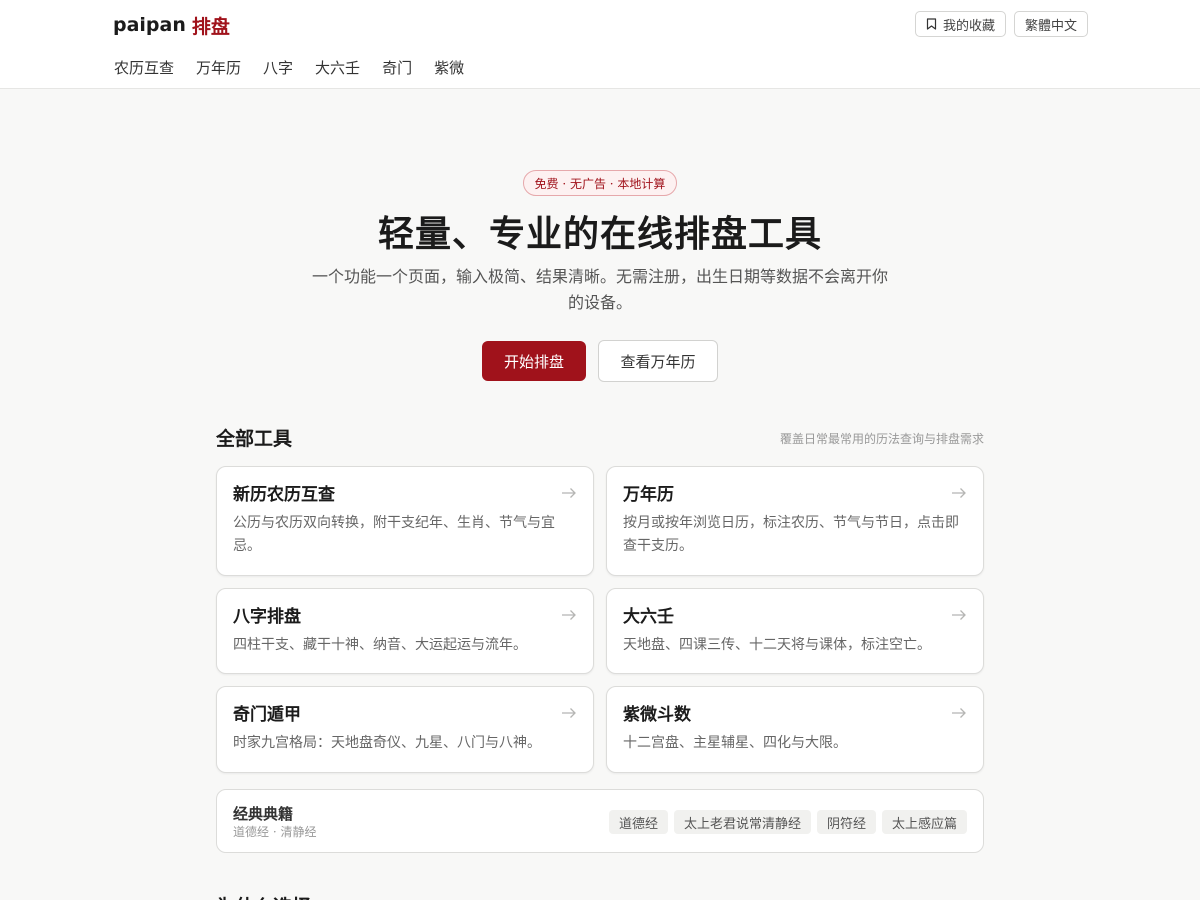  Describe the element at coordinates (881, 439) in the screenshot. I see `tools-section-note: 覆盖日常最常用的历法查询与排盘需求` at that location.